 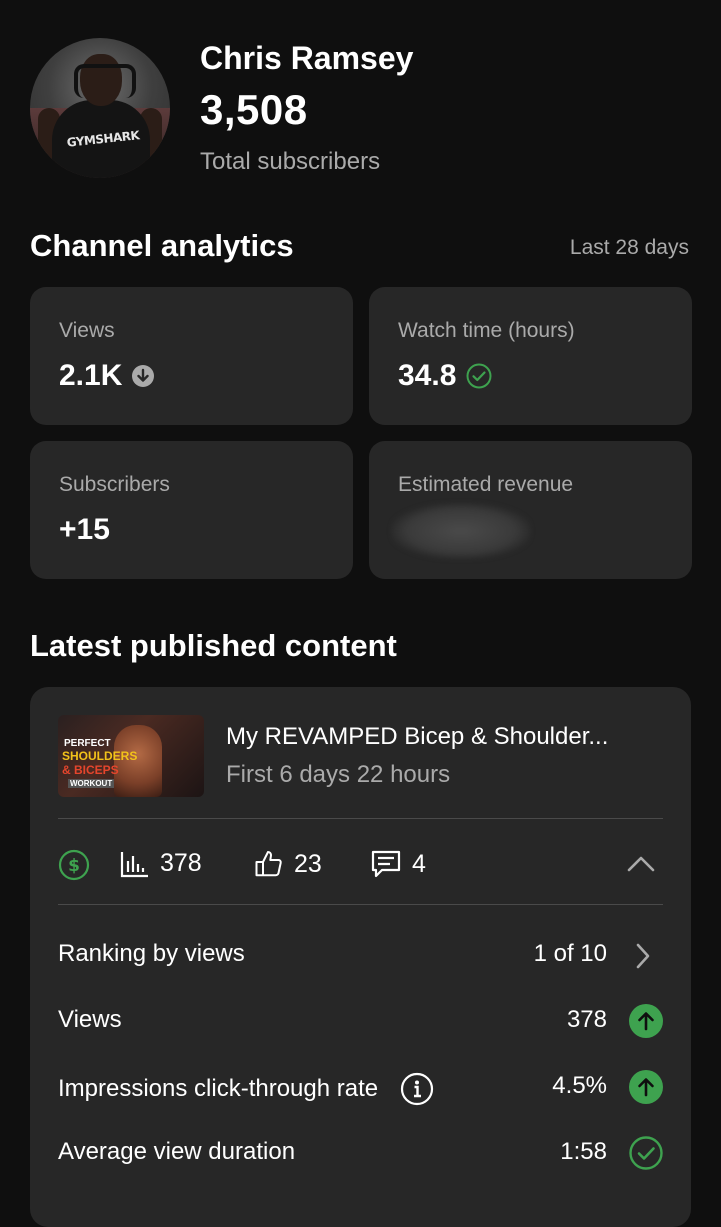 What do you see at coordinates (254, 109) in the screenshot?
I see `total-subscriber-count: 3,508` at bounding box center [254, 109].